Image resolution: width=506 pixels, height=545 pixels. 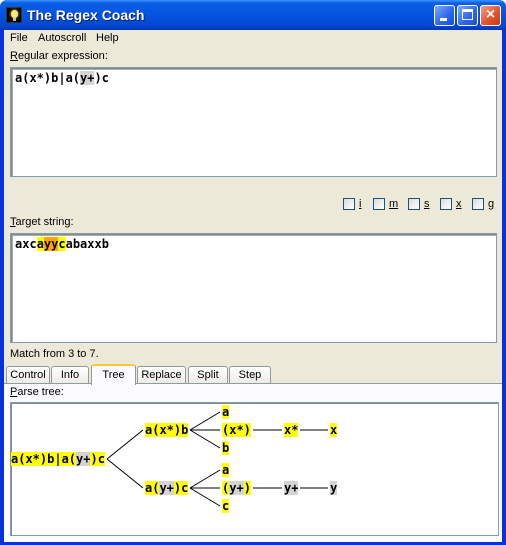 I want to click on menu-bar: File Autoscroll Help, so click(x=253, y=39).